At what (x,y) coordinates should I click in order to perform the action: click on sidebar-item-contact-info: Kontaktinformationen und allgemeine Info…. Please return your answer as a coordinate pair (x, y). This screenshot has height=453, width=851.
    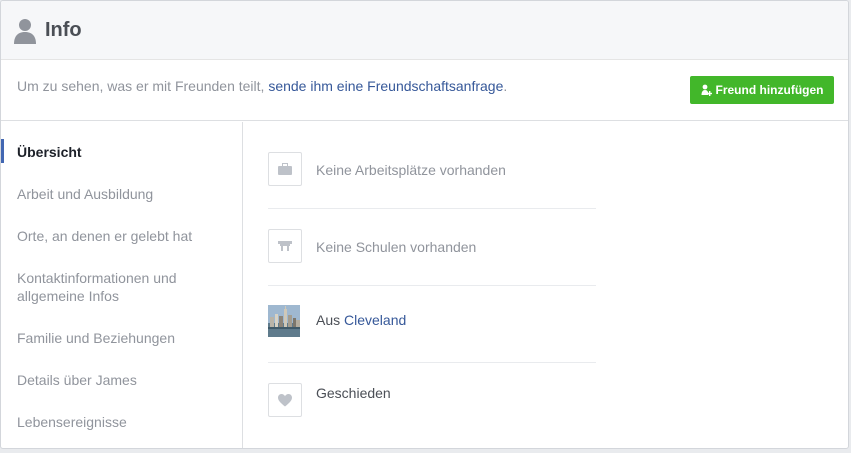
    Looking at the image, I should click on (107, 287).